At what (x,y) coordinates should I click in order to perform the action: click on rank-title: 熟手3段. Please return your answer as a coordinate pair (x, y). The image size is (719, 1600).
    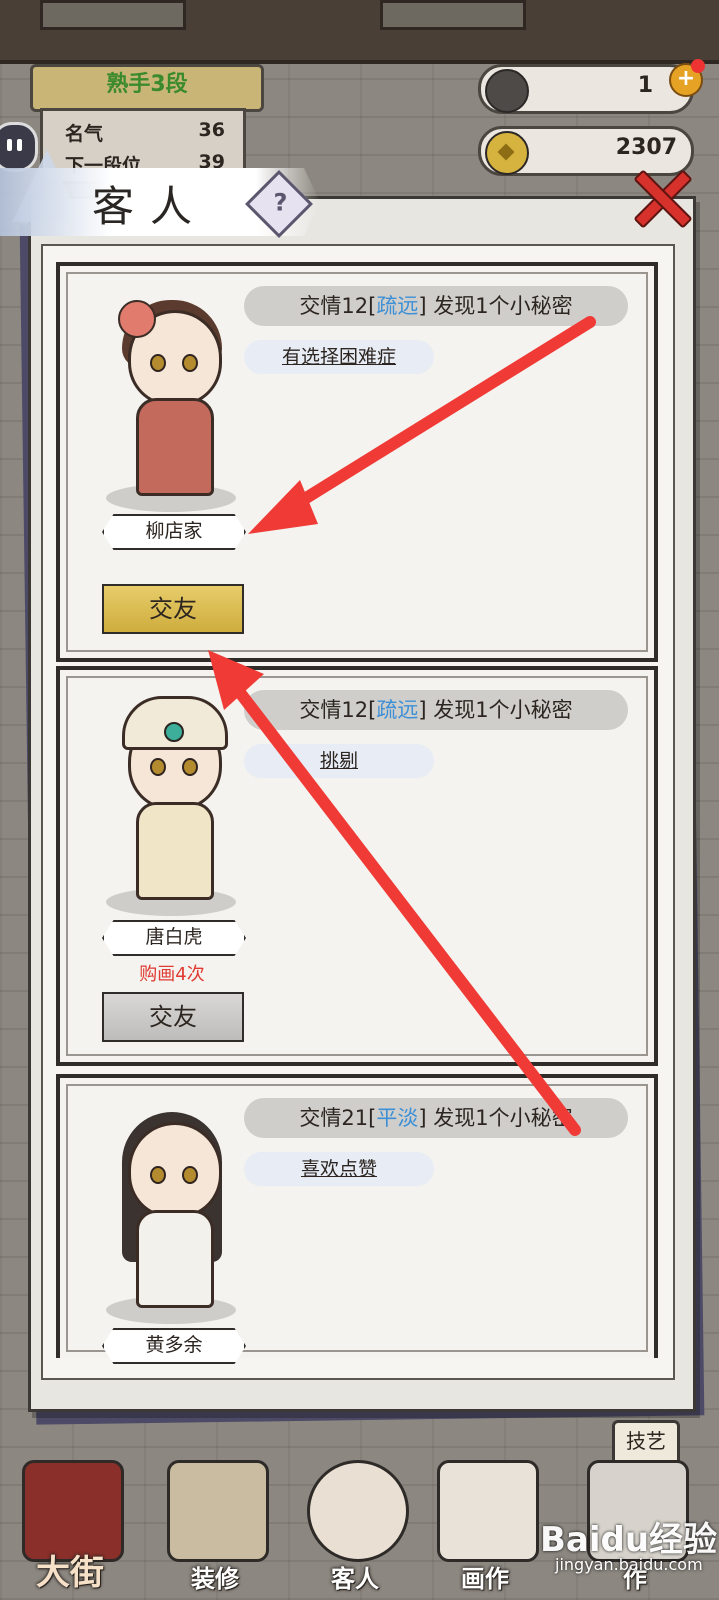
    Looking at the image, I should click on (147, 84).